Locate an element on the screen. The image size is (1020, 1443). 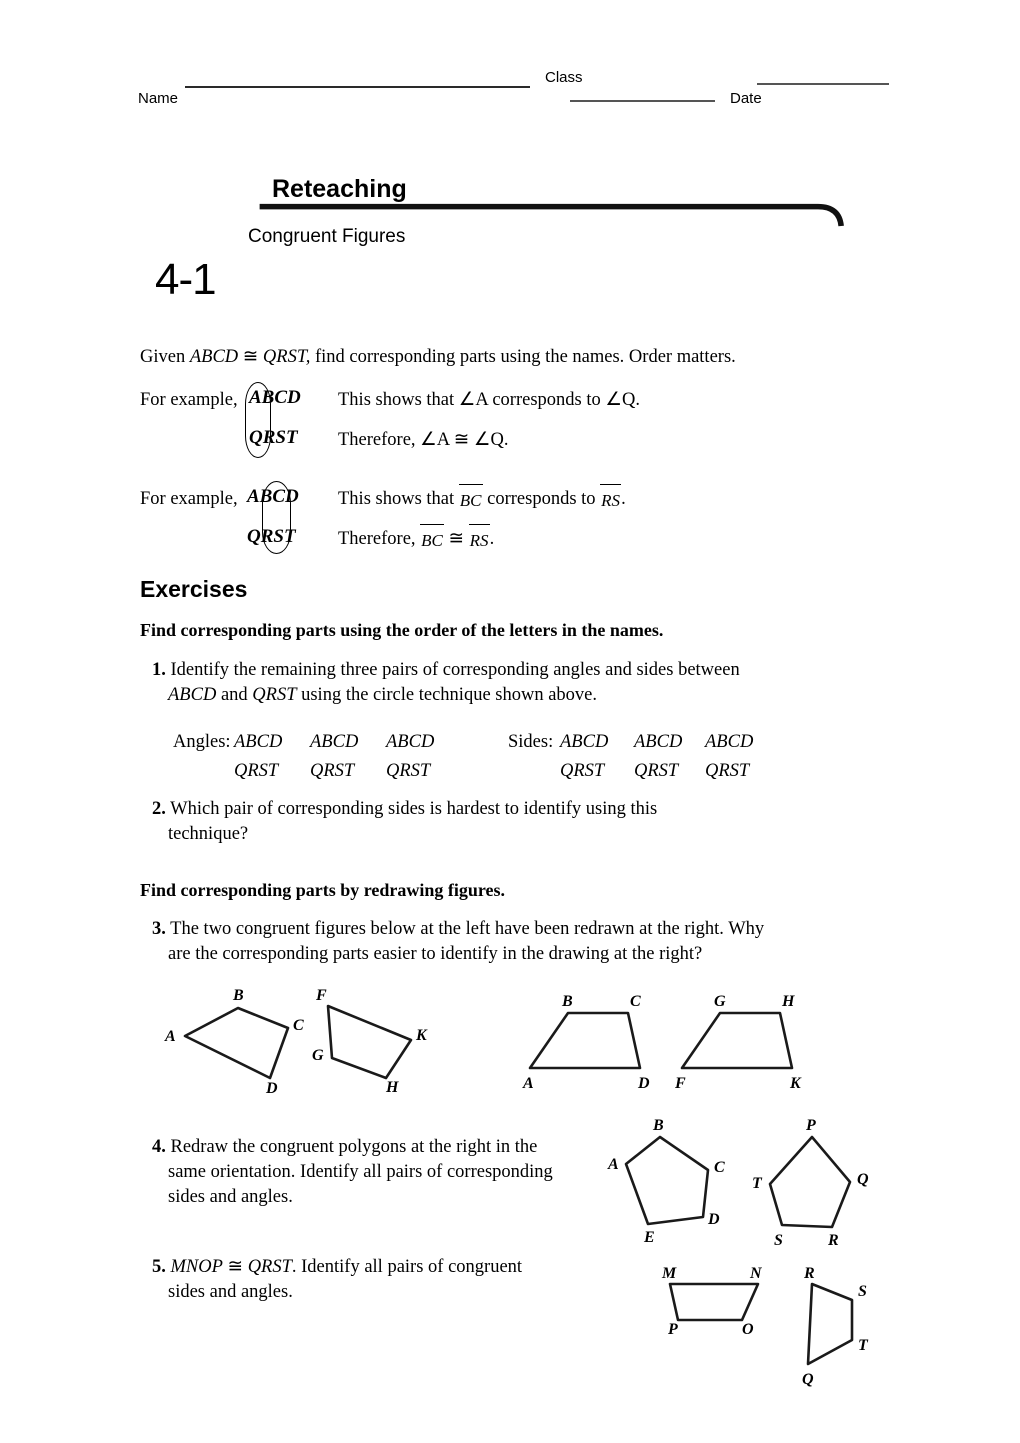
example2-circle-annotation is located at coordinates (276, 517).